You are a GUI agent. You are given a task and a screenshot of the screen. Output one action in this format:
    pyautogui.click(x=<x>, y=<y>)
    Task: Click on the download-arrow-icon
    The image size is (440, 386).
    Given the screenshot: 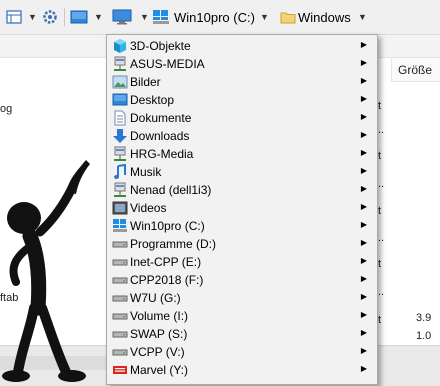 What is the action you would take?
    pyautogui.click(x=120, y=136)
    